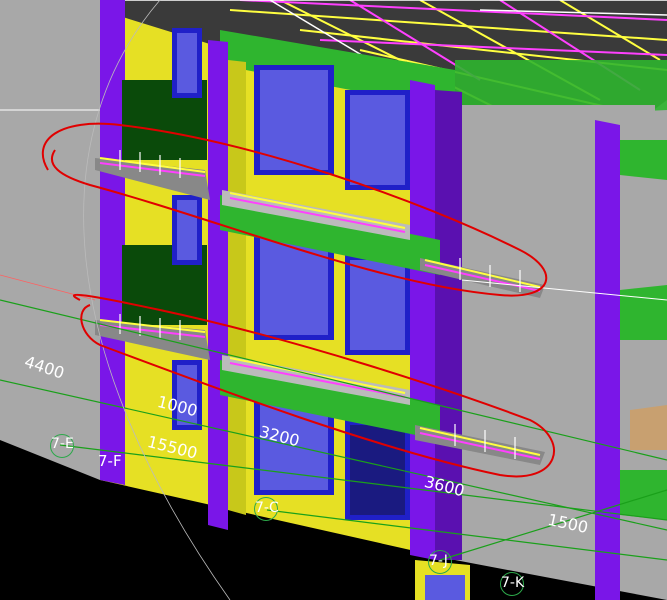 This screenshot has width=667, height=600. I want to click on base-window, so click(445, 587).